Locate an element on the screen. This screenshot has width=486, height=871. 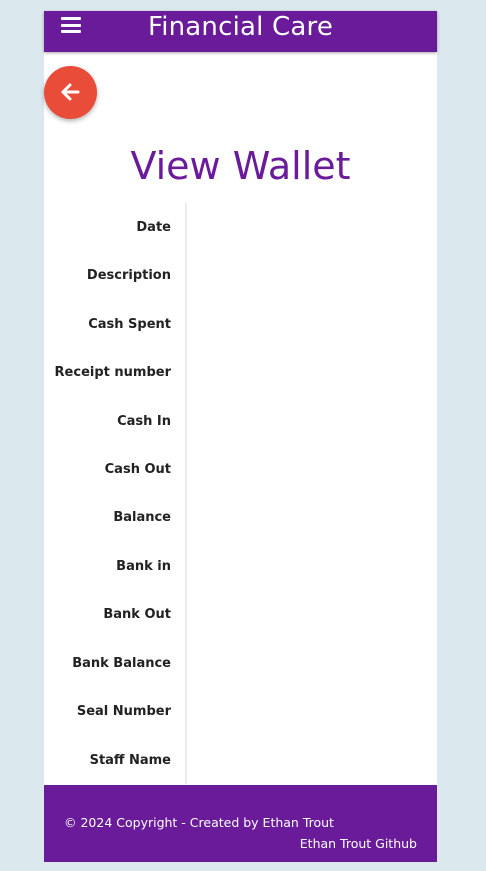
back-button is located at coordinates (70, 92).